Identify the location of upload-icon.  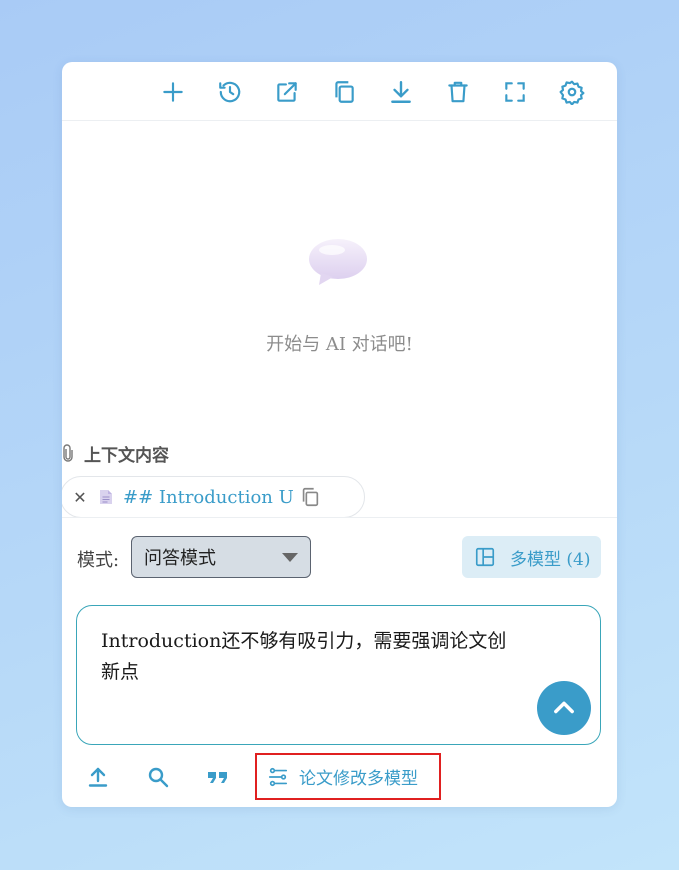
(98, 777).